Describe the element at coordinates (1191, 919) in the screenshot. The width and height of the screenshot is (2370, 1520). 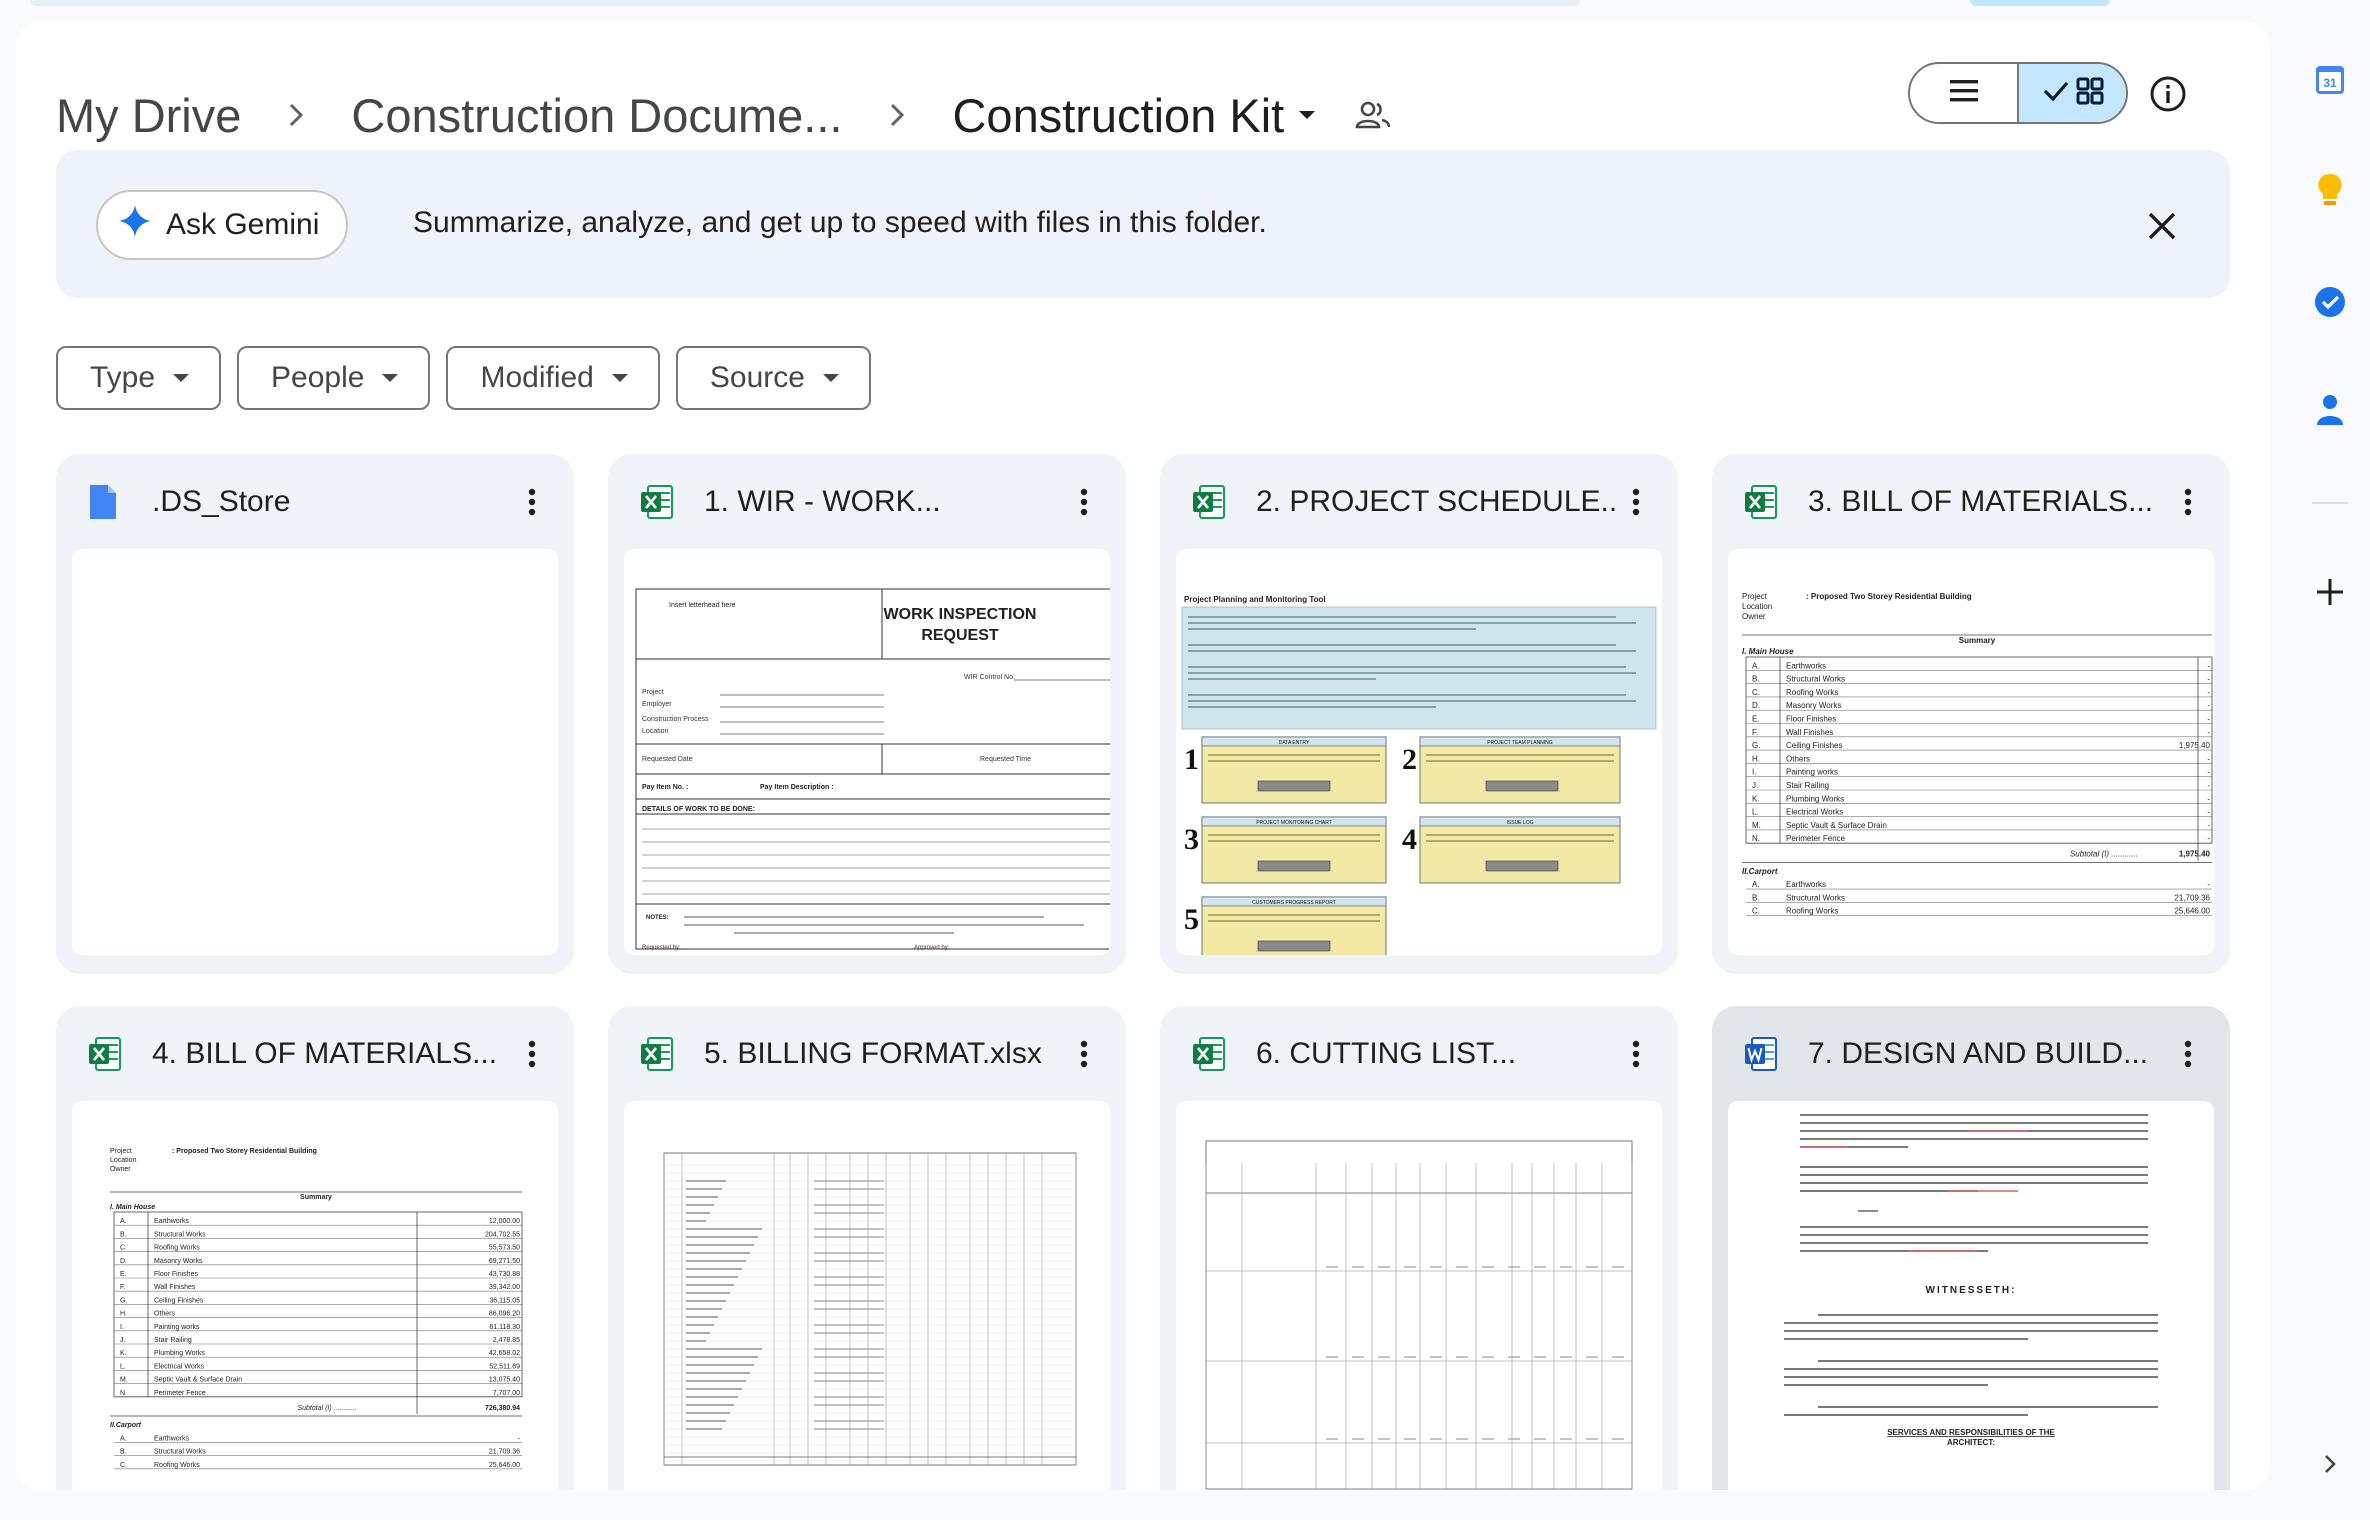
I see `schedule-step-5: 5` at that location.